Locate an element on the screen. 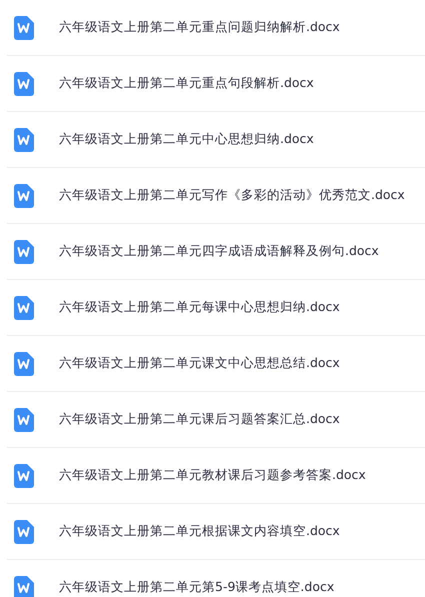 This screenshot has height=597, width=425. file-name: 六年级语文上册第二单元根据课文内容填空.docx is located at coordinates (199, 531).